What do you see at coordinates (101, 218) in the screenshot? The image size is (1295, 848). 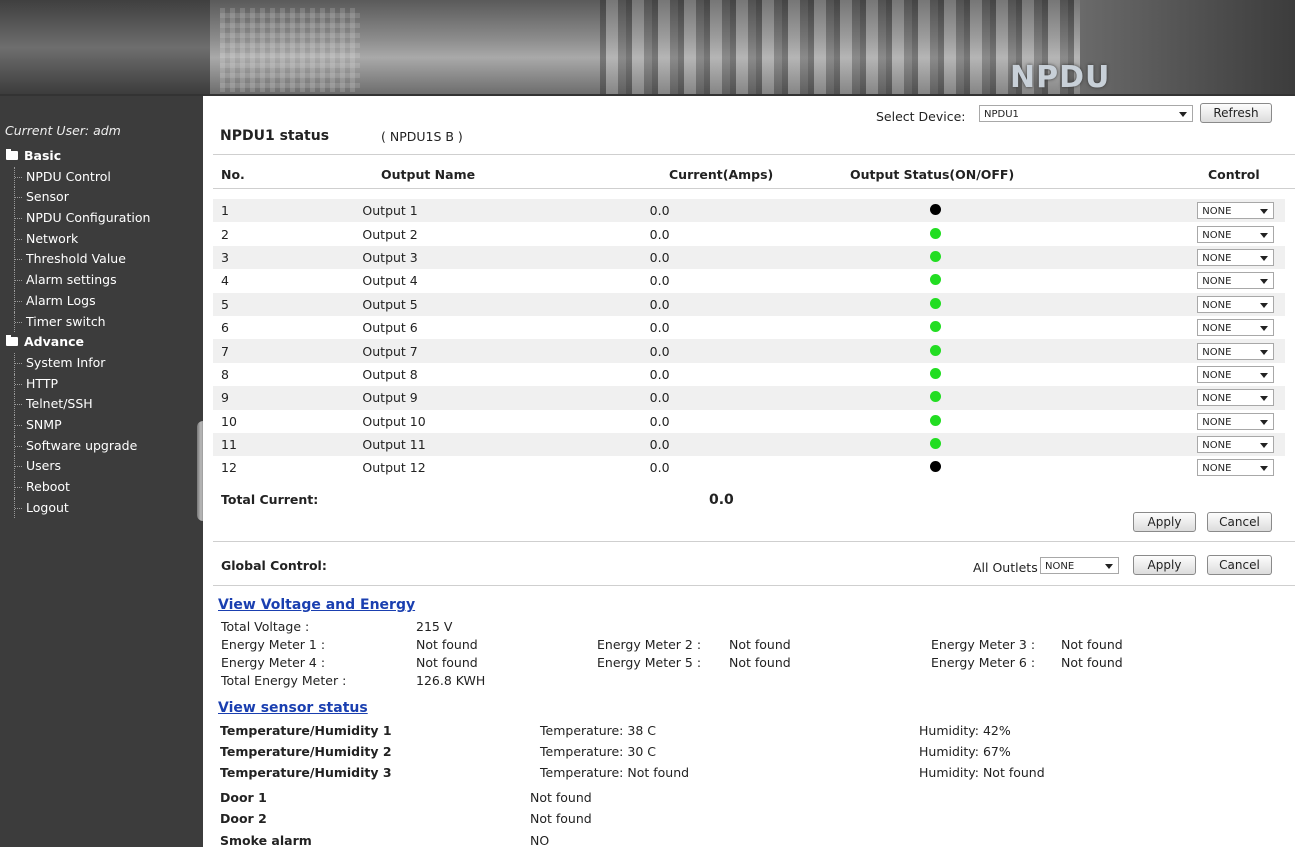 I see `sidebar-item-npdu-configuration: NPDU Configuration` at bounding box center [101, 218].